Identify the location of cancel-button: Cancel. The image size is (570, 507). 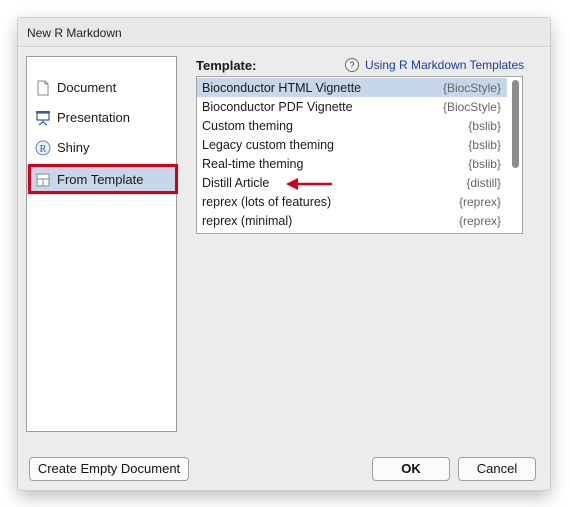
(497, 469).